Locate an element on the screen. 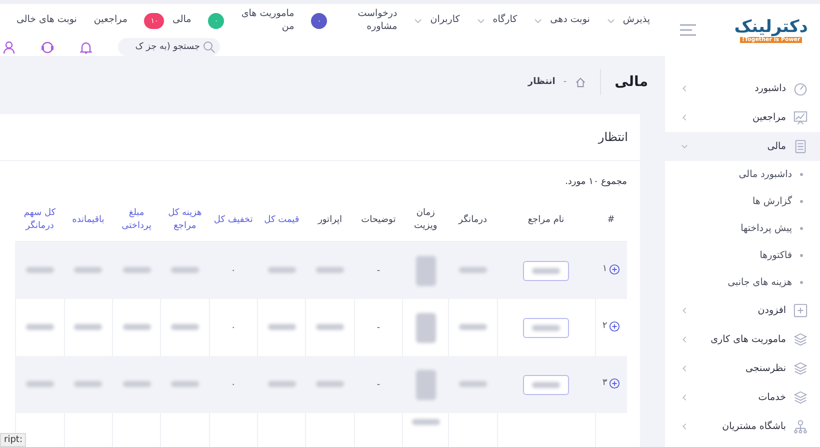 This screenshot has height=447, width=820. sidebar-item: باشگاه مشتریان is located at coordinates (742, 426).